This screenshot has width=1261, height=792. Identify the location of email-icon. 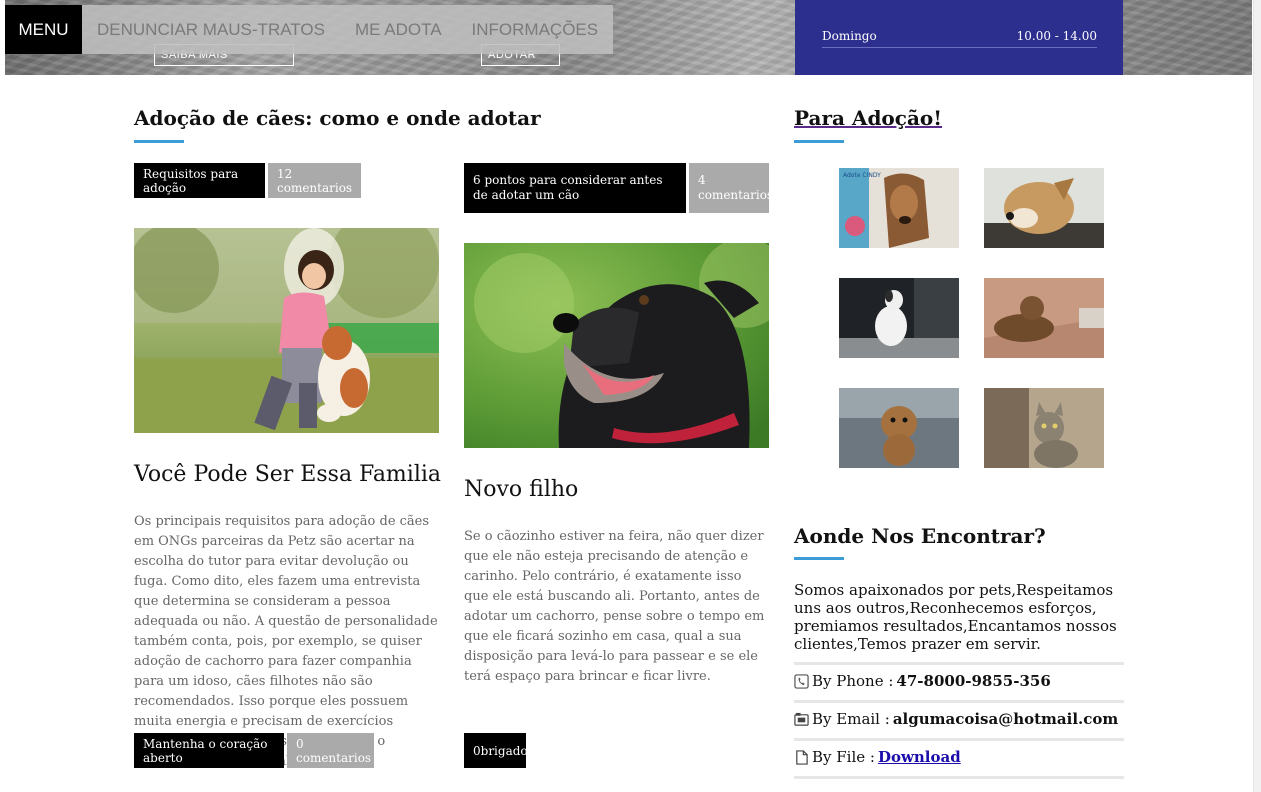
(801, 719).